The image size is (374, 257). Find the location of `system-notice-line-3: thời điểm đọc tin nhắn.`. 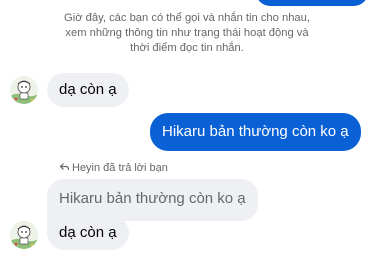

system-notice-line-3: thời điểm đọc tin nhắn. is located at coordinates (187, 48).